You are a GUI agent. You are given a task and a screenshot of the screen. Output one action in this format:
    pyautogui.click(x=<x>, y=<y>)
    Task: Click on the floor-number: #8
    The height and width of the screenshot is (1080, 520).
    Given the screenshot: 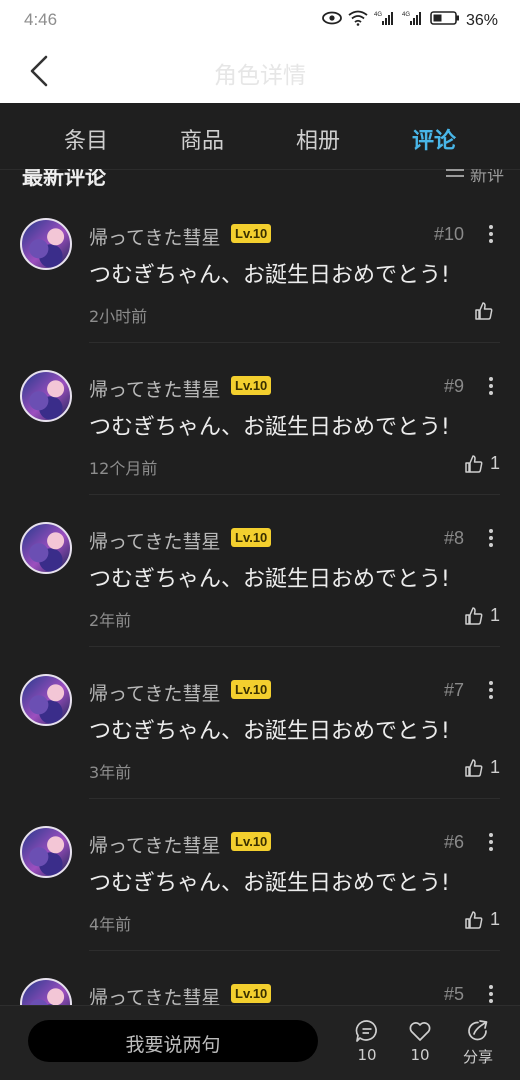 What is the action you would take?
    pyautogui.click(x=453, y=538)
    